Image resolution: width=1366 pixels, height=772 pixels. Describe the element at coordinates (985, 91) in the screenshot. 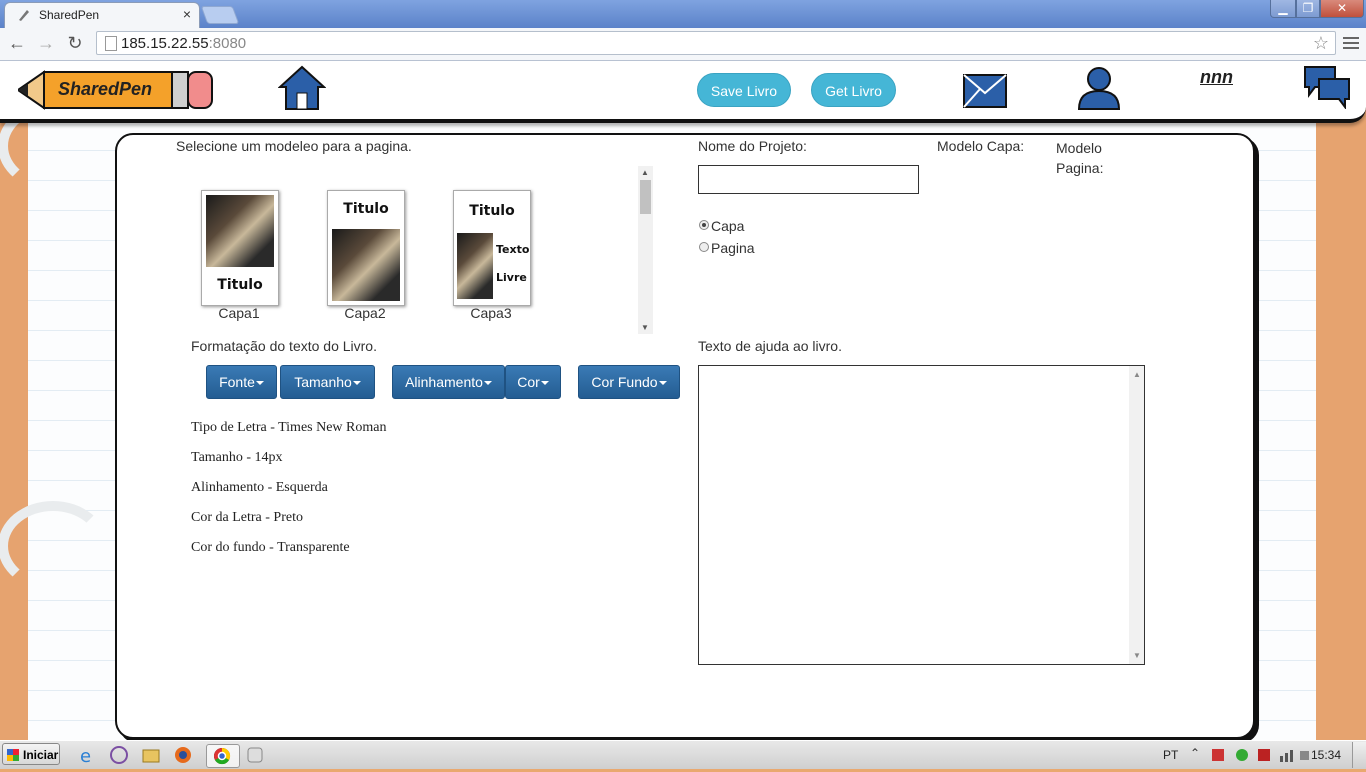

I see `mail-icon` at that location.